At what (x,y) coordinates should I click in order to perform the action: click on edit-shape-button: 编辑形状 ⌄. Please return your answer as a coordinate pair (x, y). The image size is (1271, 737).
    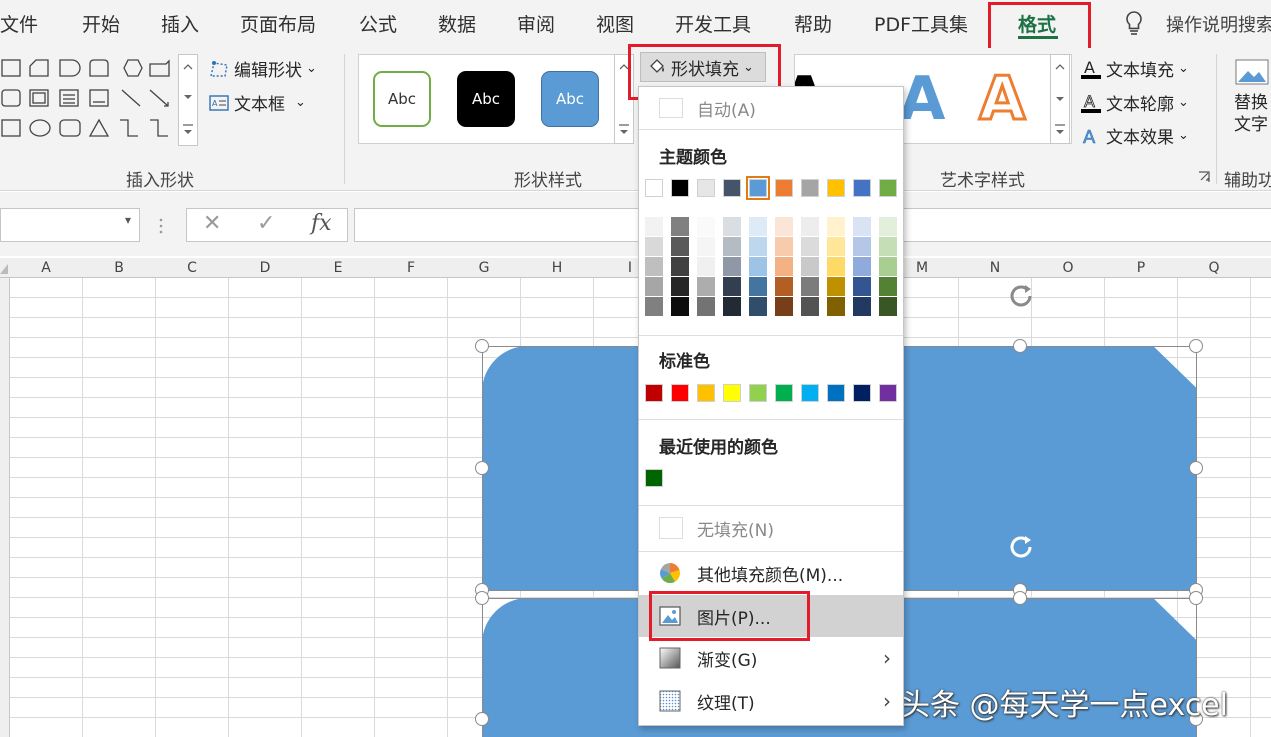
    Looking at the image, I should click on (262, 68).